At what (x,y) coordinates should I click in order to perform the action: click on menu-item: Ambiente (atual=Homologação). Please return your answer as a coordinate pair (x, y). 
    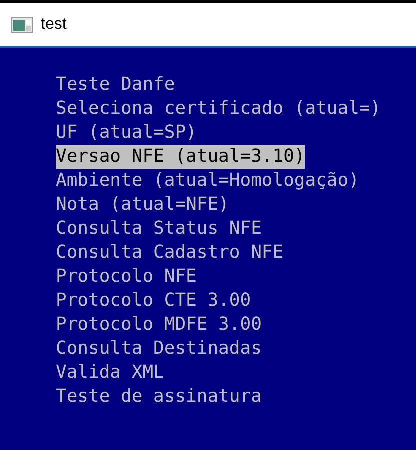
    Looking at the image, I should click on (208, 181).